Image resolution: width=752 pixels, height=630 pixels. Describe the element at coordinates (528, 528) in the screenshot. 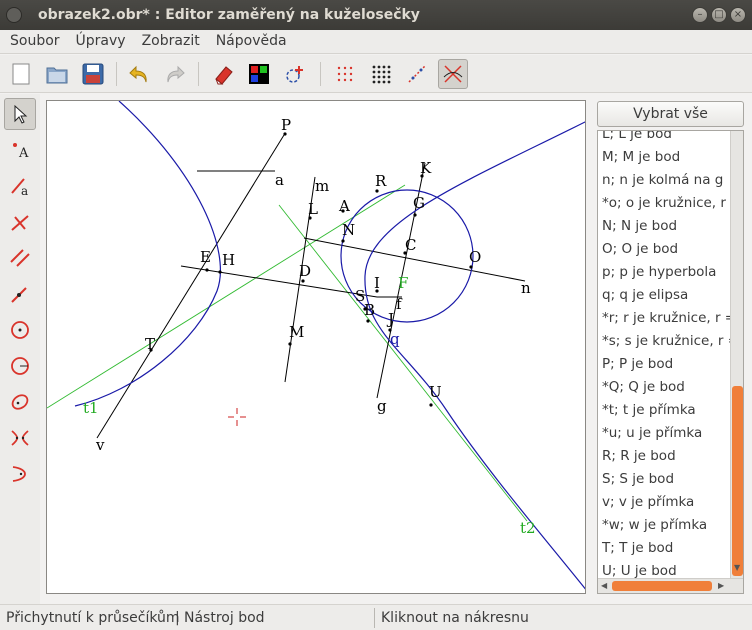

I see `label-t2: t2` at that location.